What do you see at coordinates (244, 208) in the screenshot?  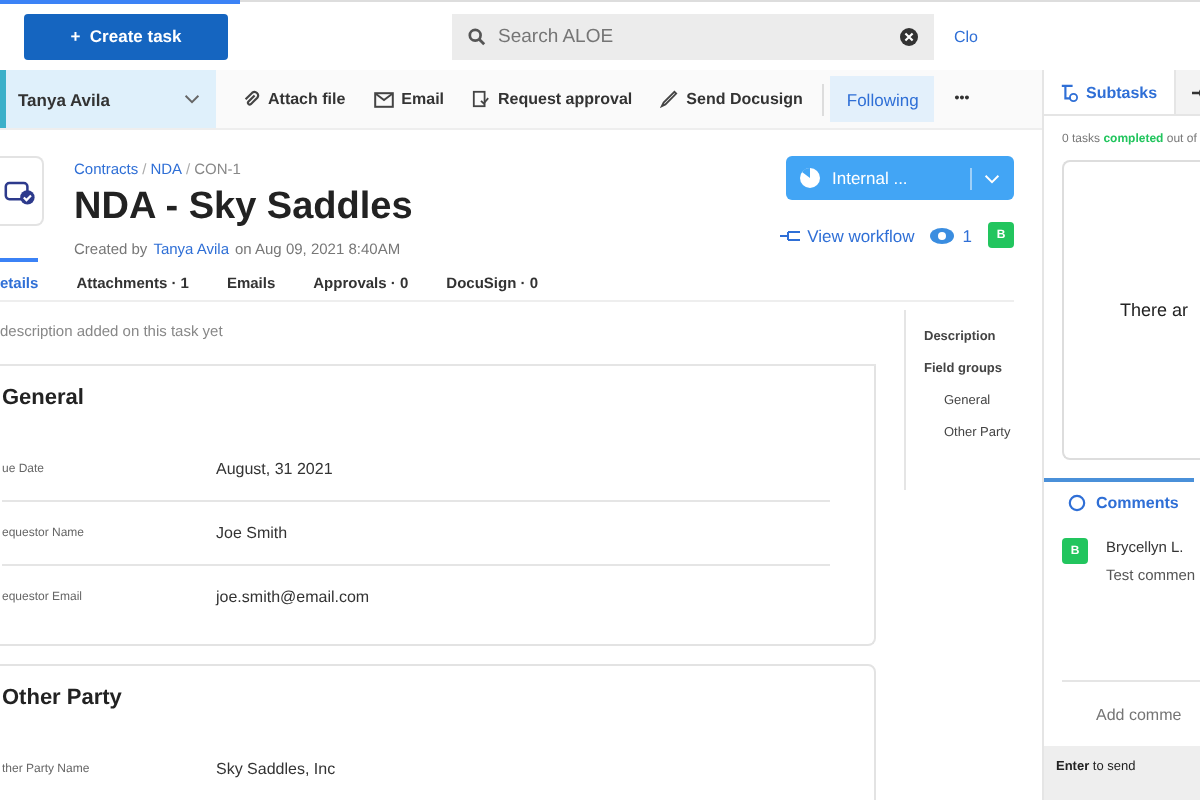 I see `task-title: NDA - Sky Saddles` at bounding box center [244, 208].